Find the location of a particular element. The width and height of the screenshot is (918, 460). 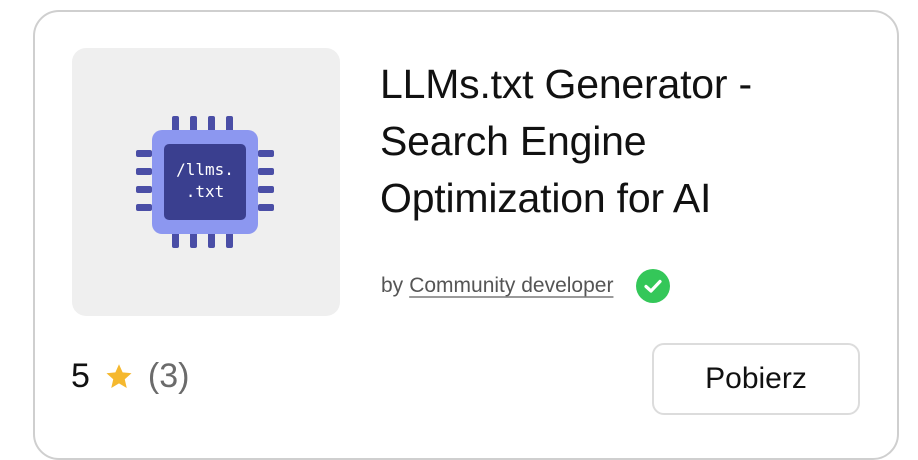

chip-icon: /llms. .txt is located at coordinates (205, 182).